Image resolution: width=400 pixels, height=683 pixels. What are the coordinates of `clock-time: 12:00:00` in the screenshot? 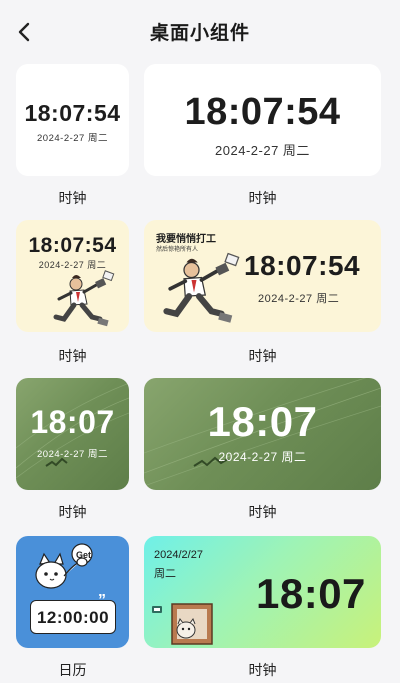 It's located at (73, 617).